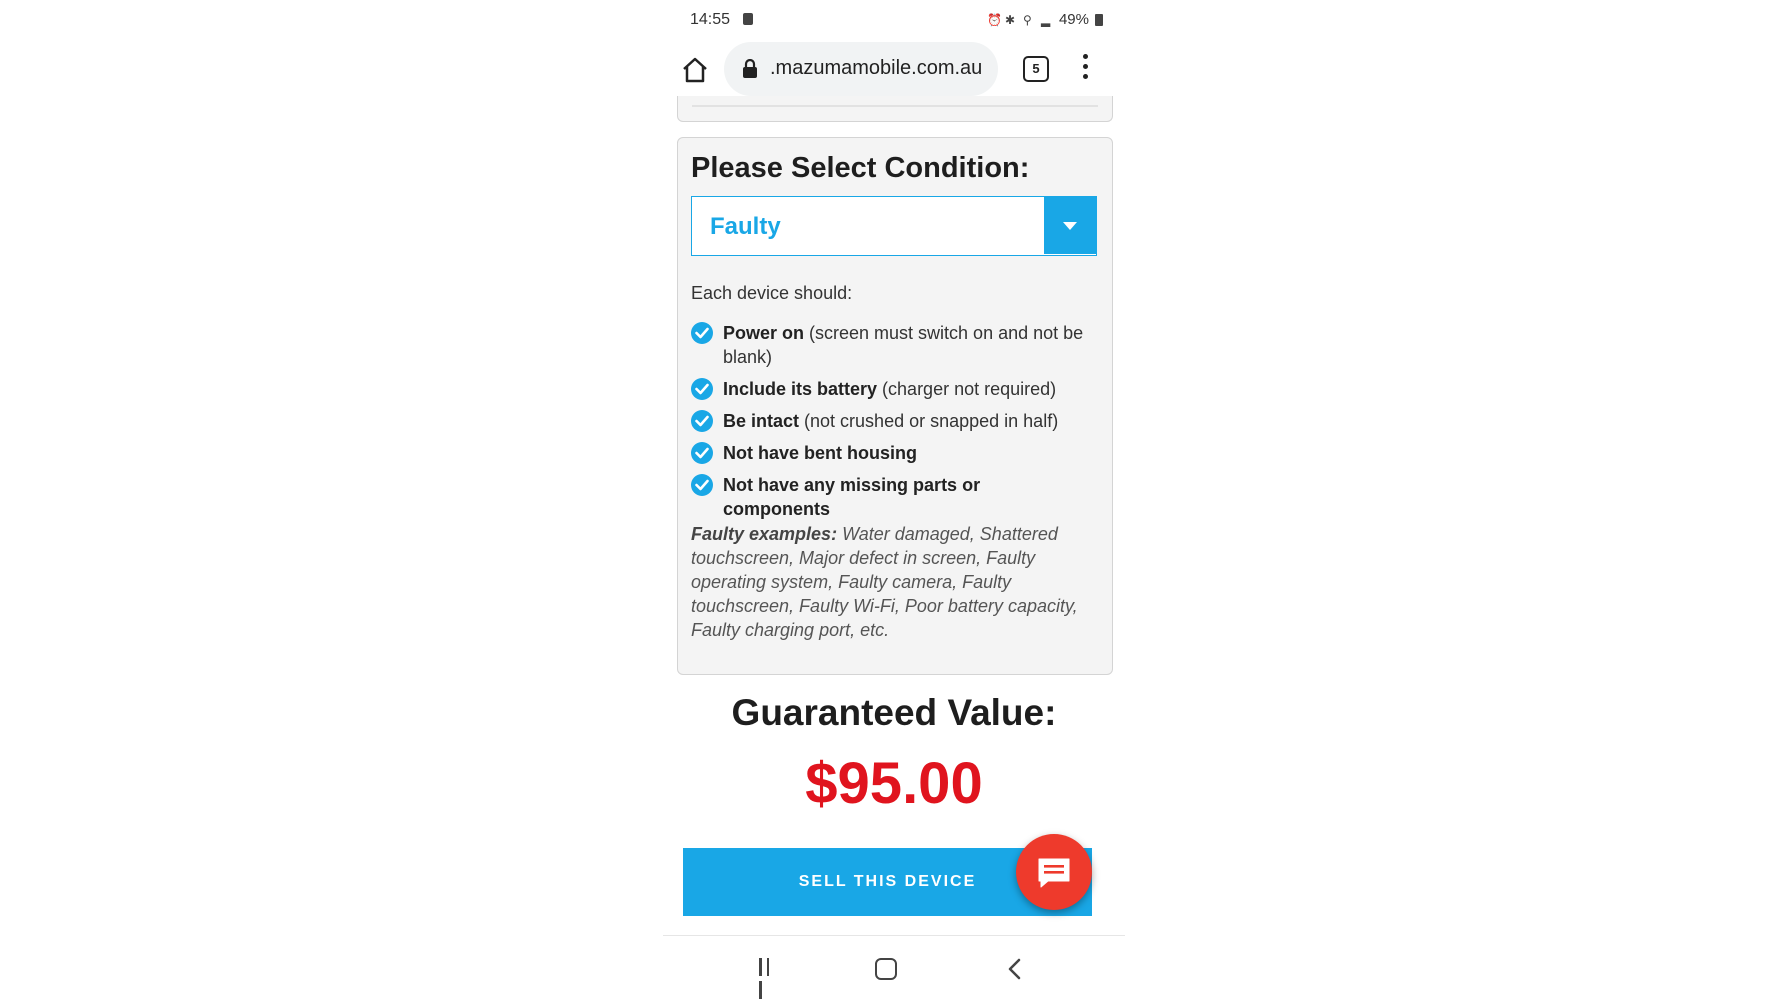 The width and height of the screenshot is (1778, 1000). I want to click on more-vert-icon, so click(1086, 68).